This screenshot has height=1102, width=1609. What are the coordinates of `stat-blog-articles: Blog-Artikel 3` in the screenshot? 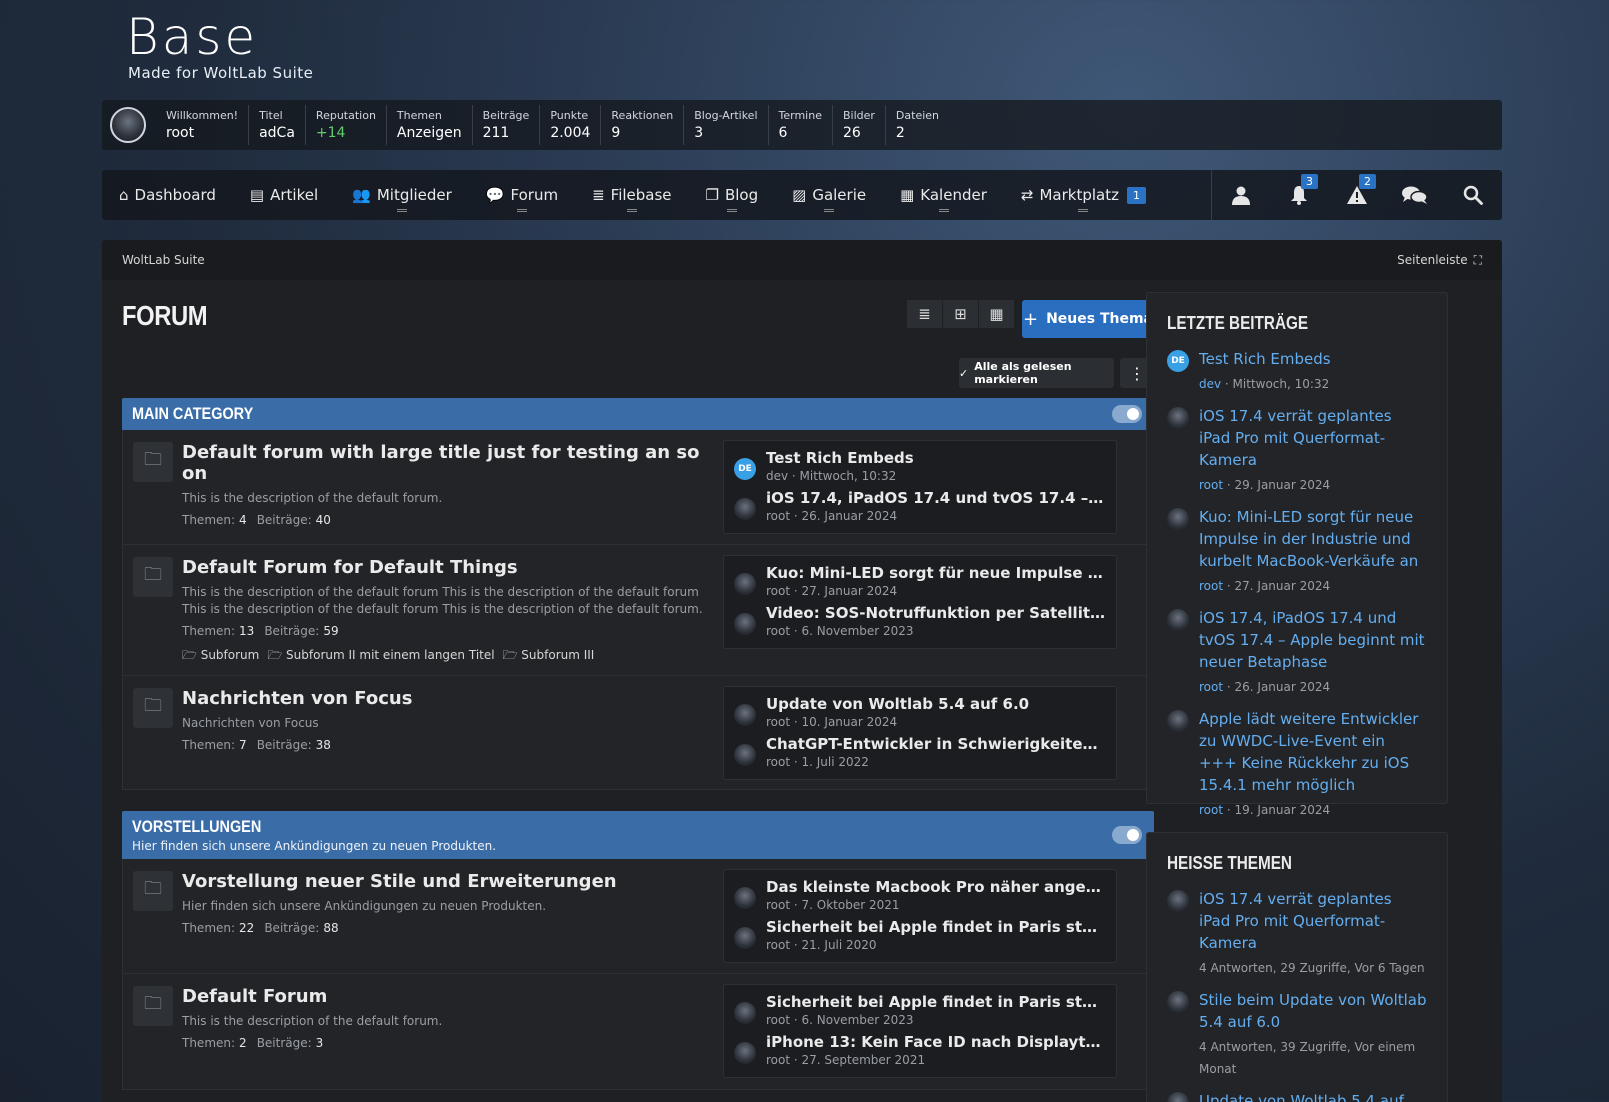 It's located at (726, 125).